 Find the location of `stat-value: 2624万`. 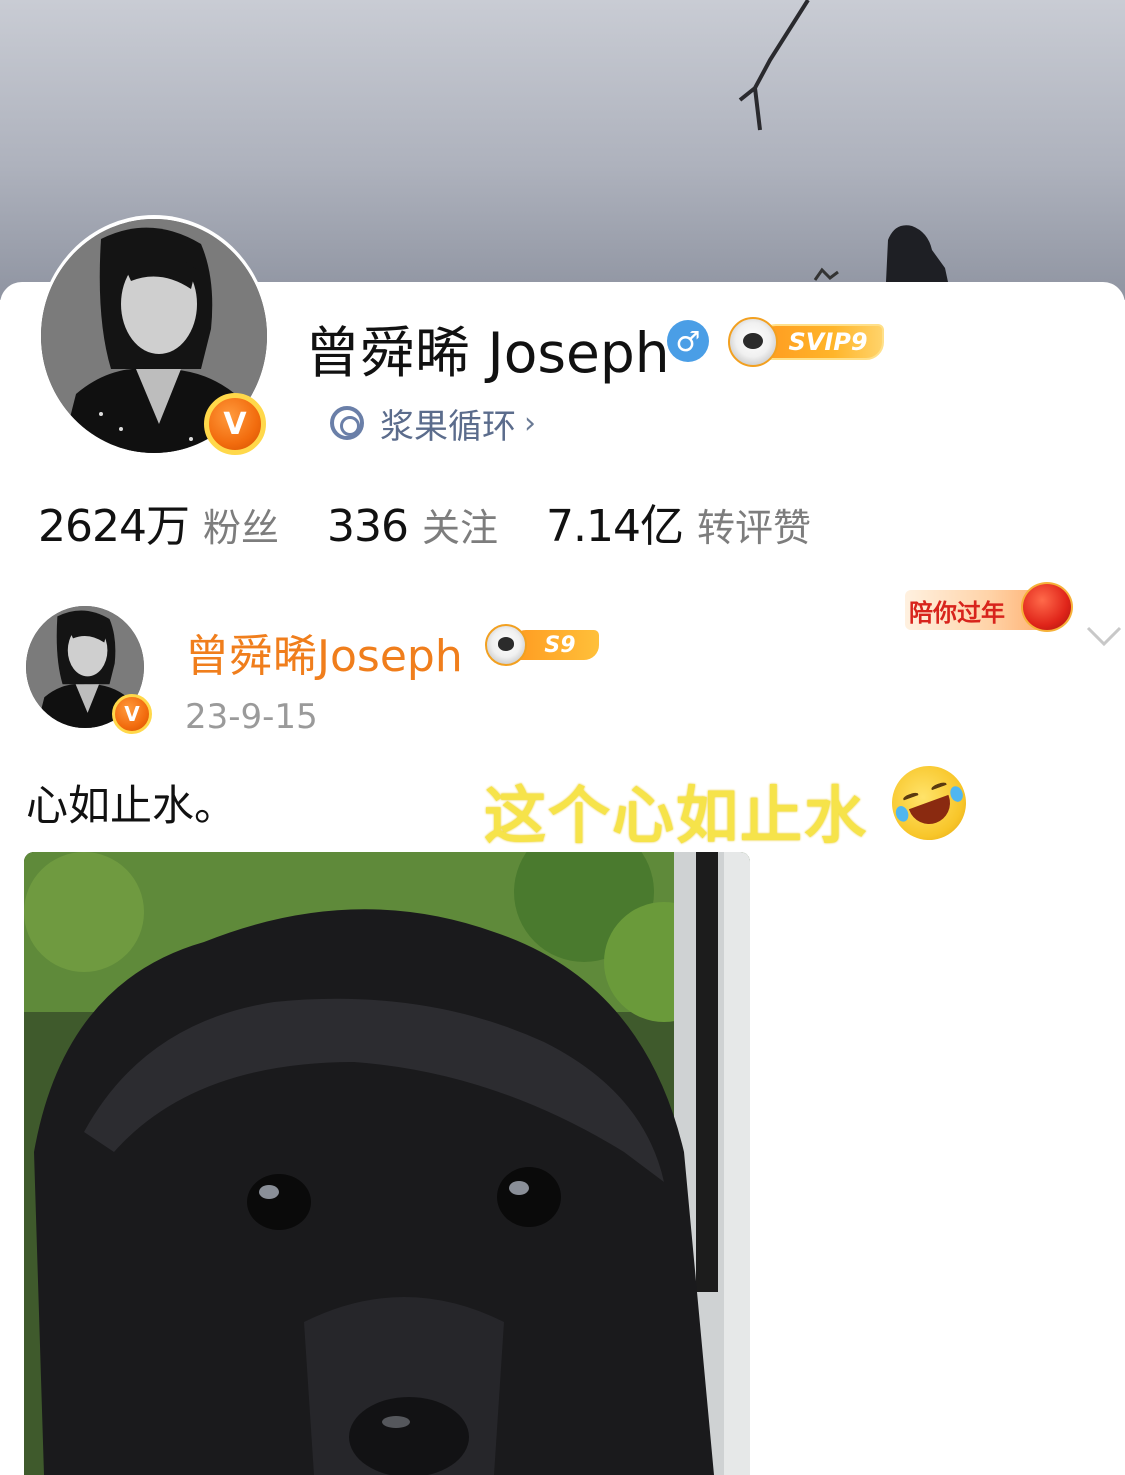

stat-value: 2624万 is located at coordinates (114, 526).